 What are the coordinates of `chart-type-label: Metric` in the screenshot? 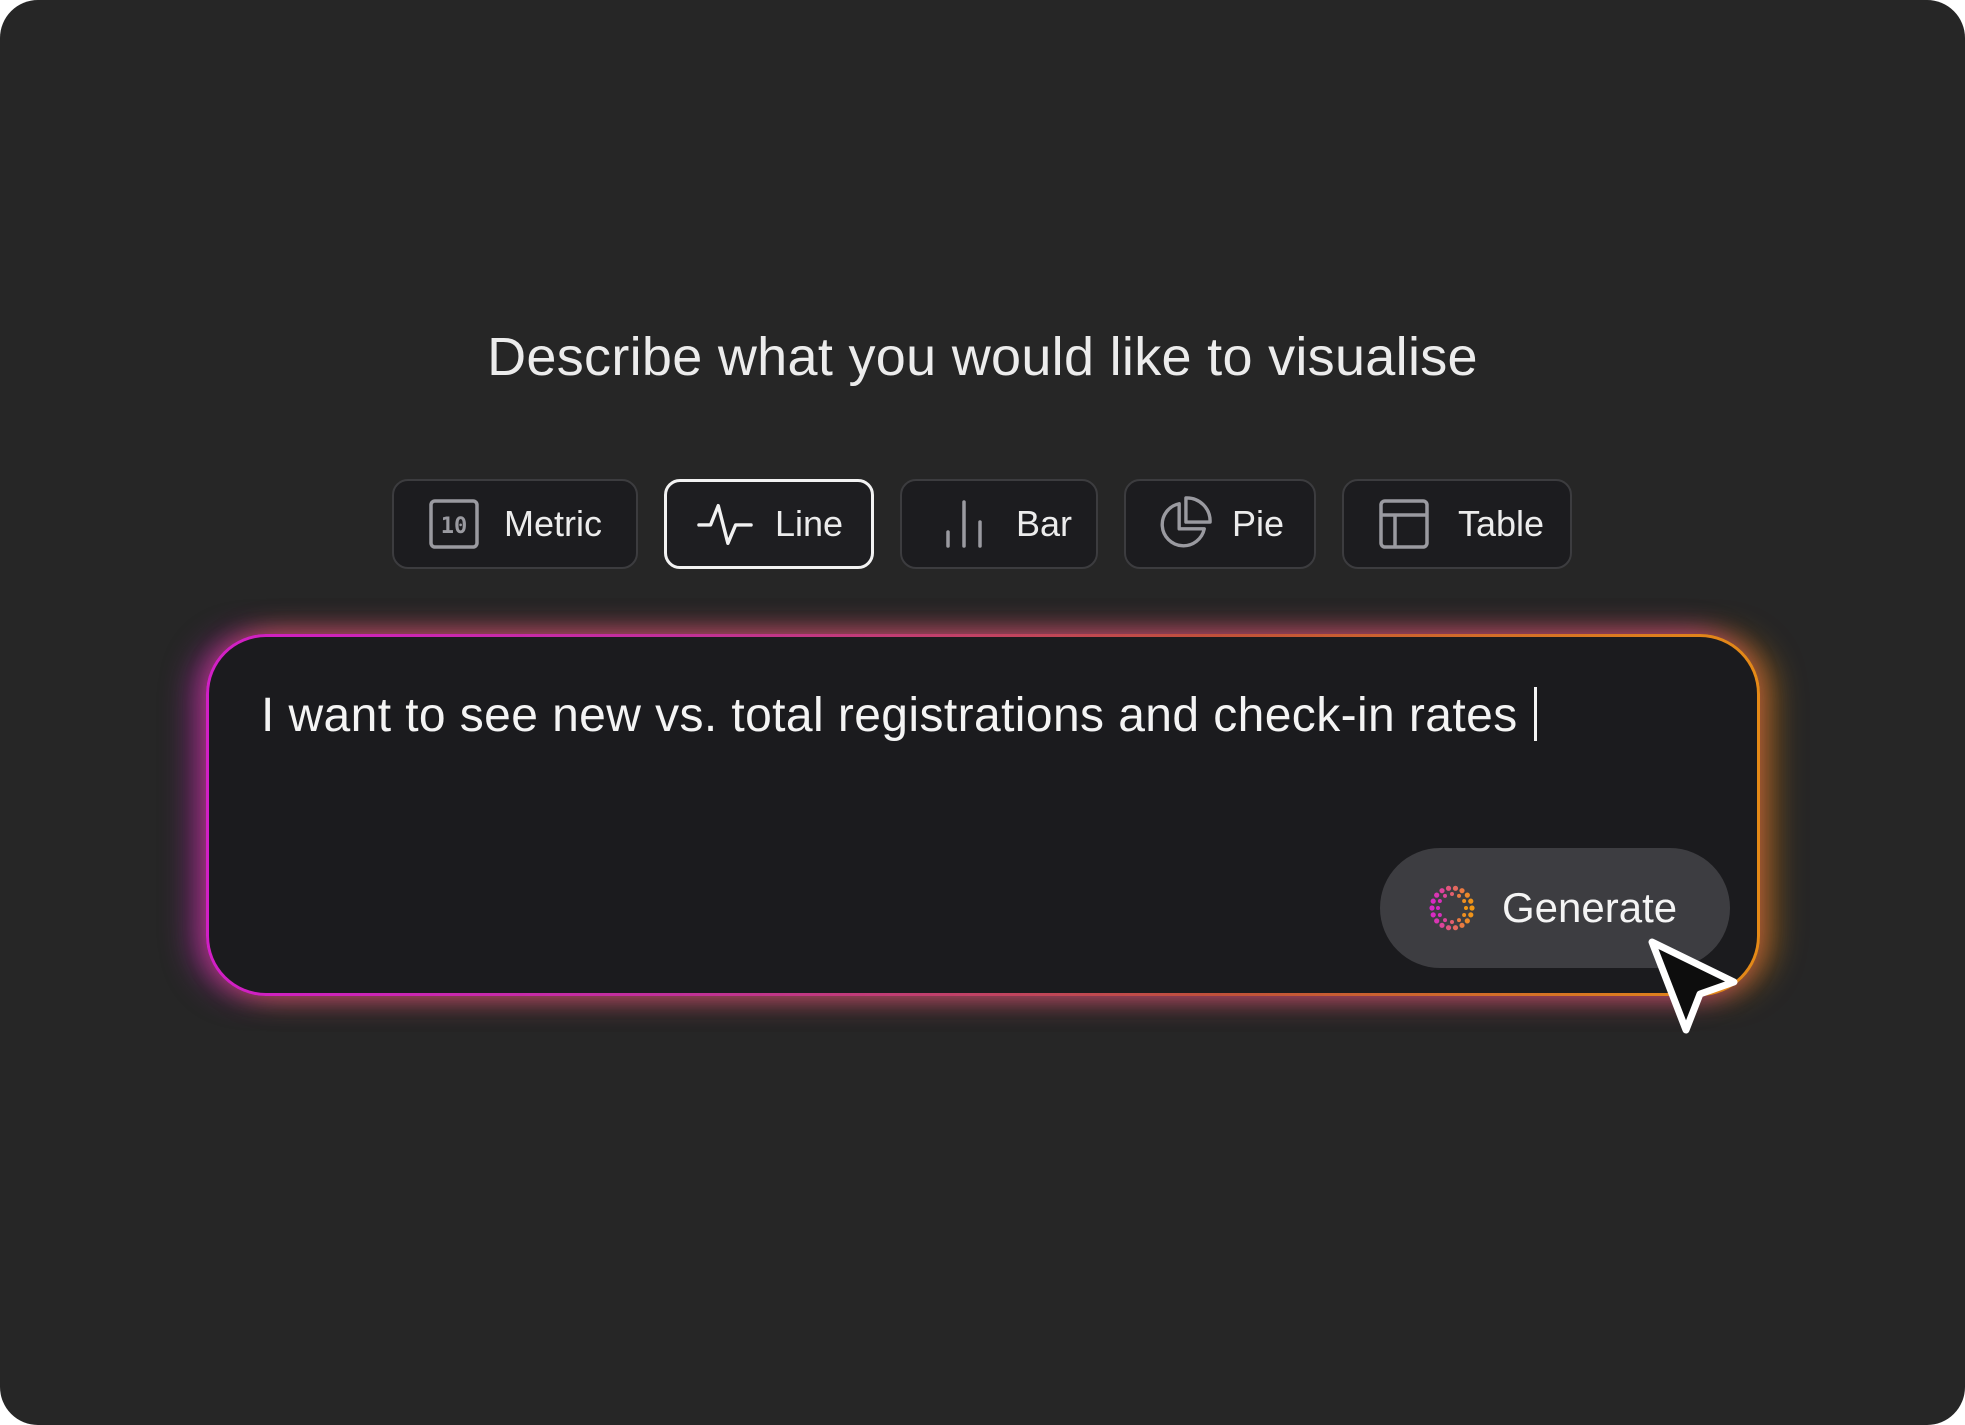 It's located at (553, 523).